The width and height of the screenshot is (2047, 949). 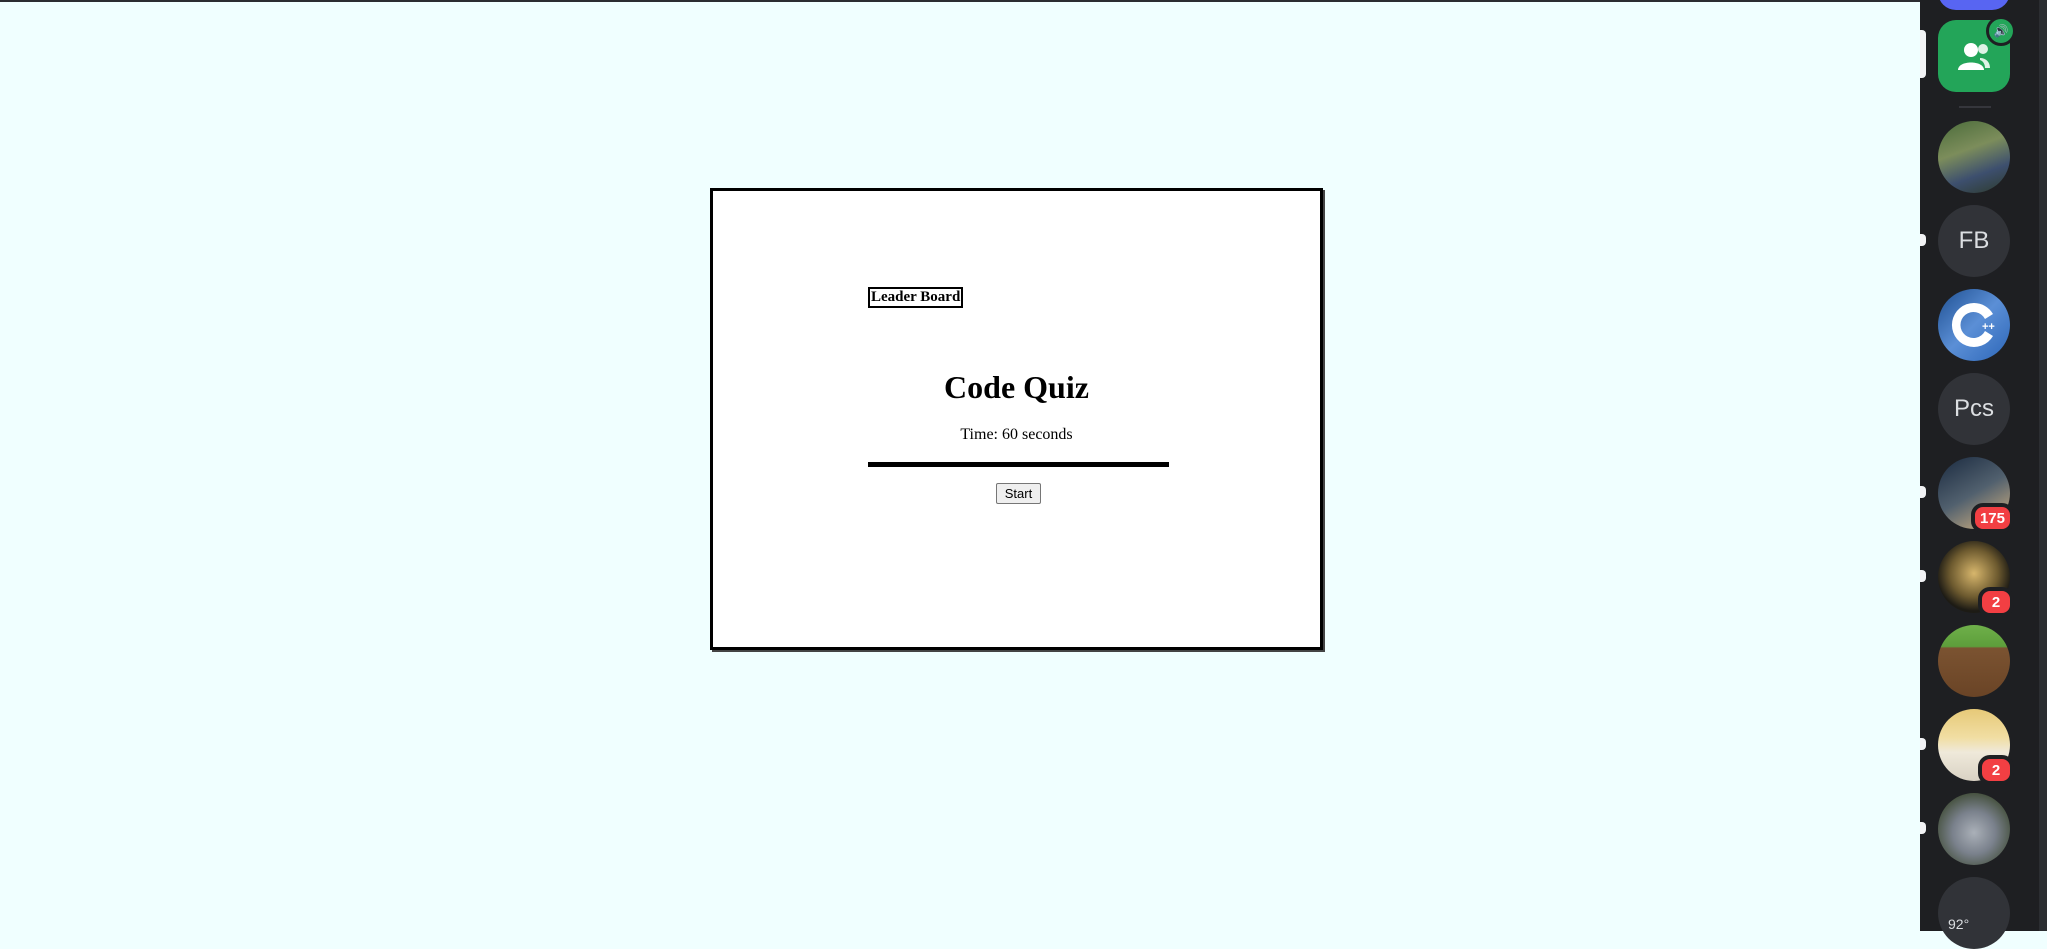 What do you see at coordinates (1976, 747) in the screenshot?
I see `server-icon-image-5: 2` at bounding box center [1976, 747].